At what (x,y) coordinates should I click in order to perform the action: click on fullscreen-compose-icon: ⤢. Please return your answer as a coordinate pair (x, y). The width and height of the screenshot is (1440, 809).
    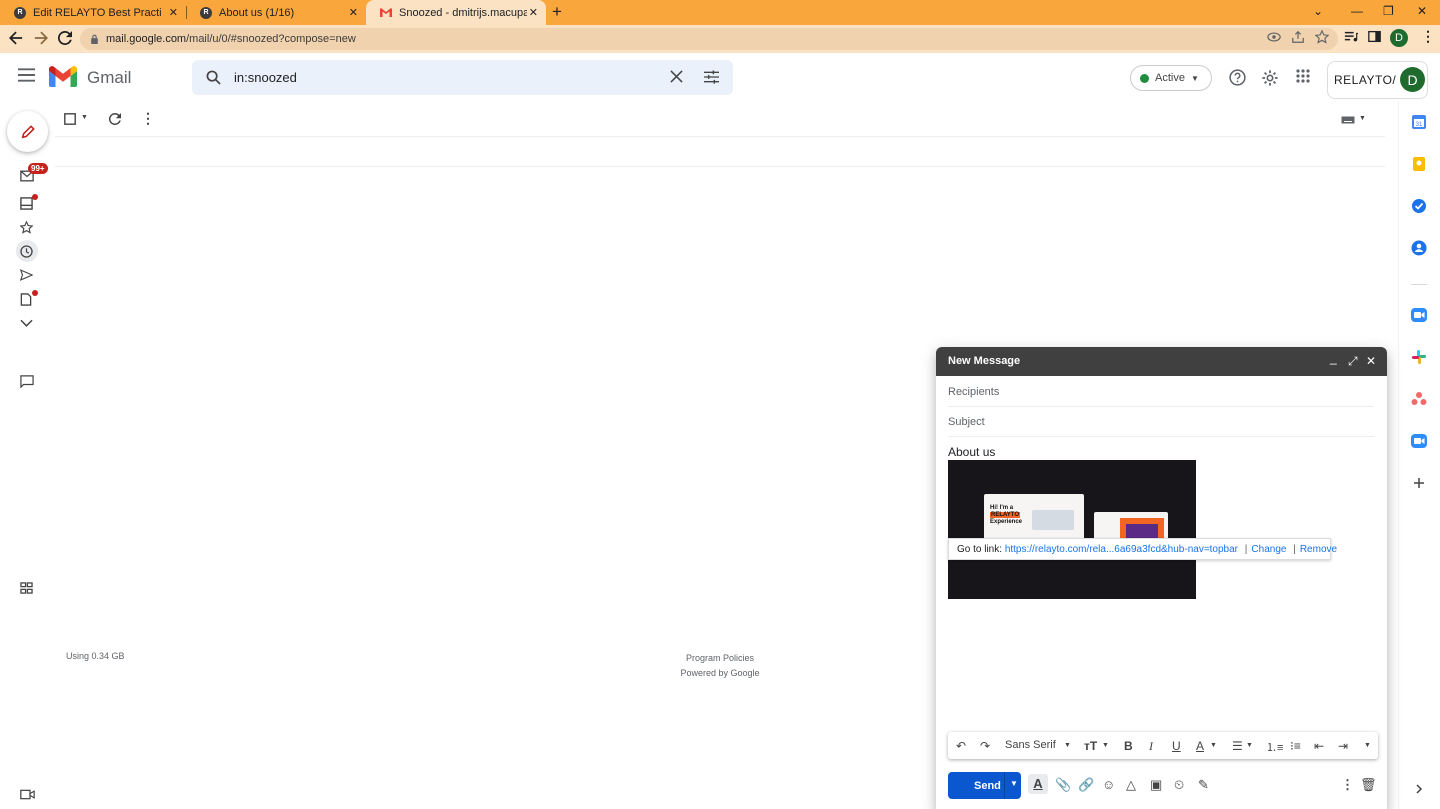
    Looking at the image, I should click on (1353, 361).